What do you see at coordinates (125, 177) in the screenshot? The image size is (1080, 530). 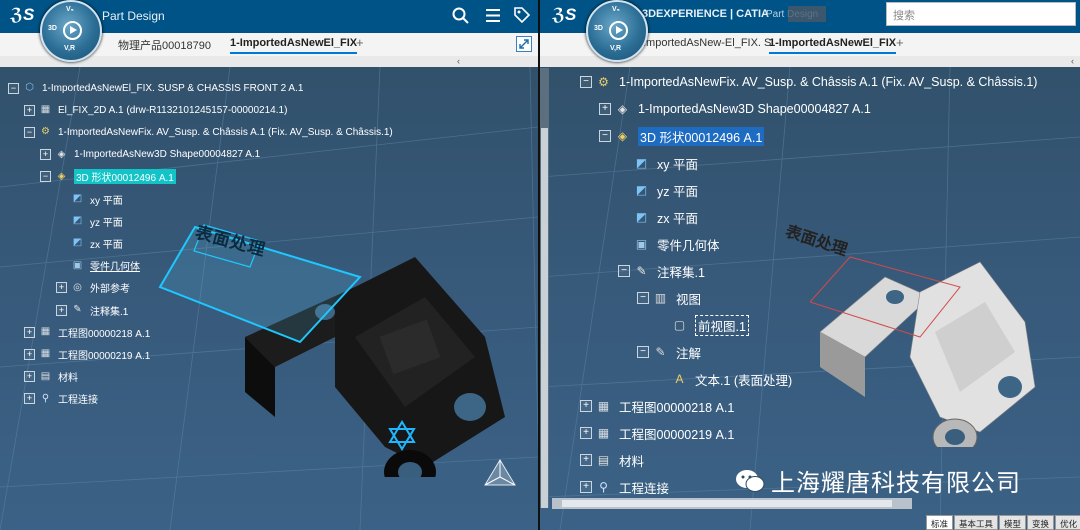 I see `tree-node-label: 3D 形状00012496 A.1` at bounding box center [125, 177].